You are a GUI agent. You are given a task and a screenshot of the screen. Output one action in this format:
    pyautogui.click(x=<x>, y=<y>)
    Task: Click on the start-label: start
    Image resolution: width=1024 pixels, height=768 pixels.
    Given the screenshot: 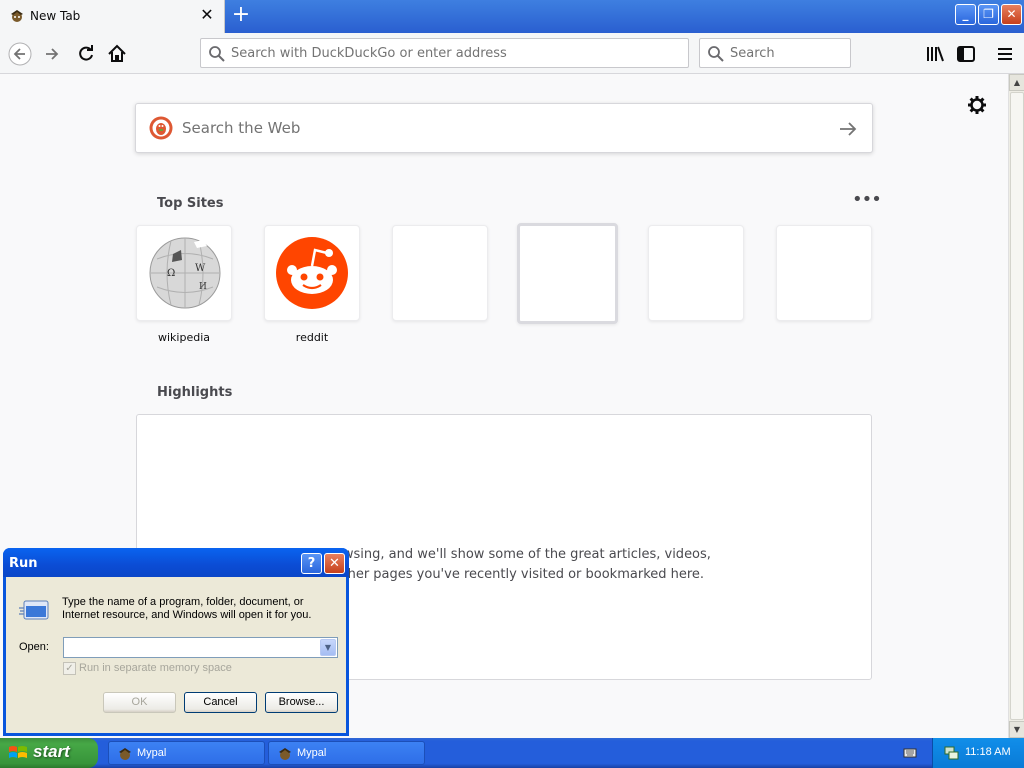 What is the action you would take?
    pyautogui.click(x=51, y=751)
    